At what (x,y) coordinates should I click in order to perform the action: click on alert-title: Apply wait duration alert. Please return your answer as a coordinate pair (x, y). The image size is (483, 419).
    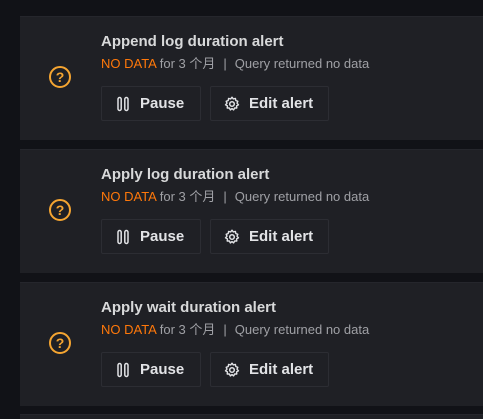
    Looking at the image, I should click on (188, 307).